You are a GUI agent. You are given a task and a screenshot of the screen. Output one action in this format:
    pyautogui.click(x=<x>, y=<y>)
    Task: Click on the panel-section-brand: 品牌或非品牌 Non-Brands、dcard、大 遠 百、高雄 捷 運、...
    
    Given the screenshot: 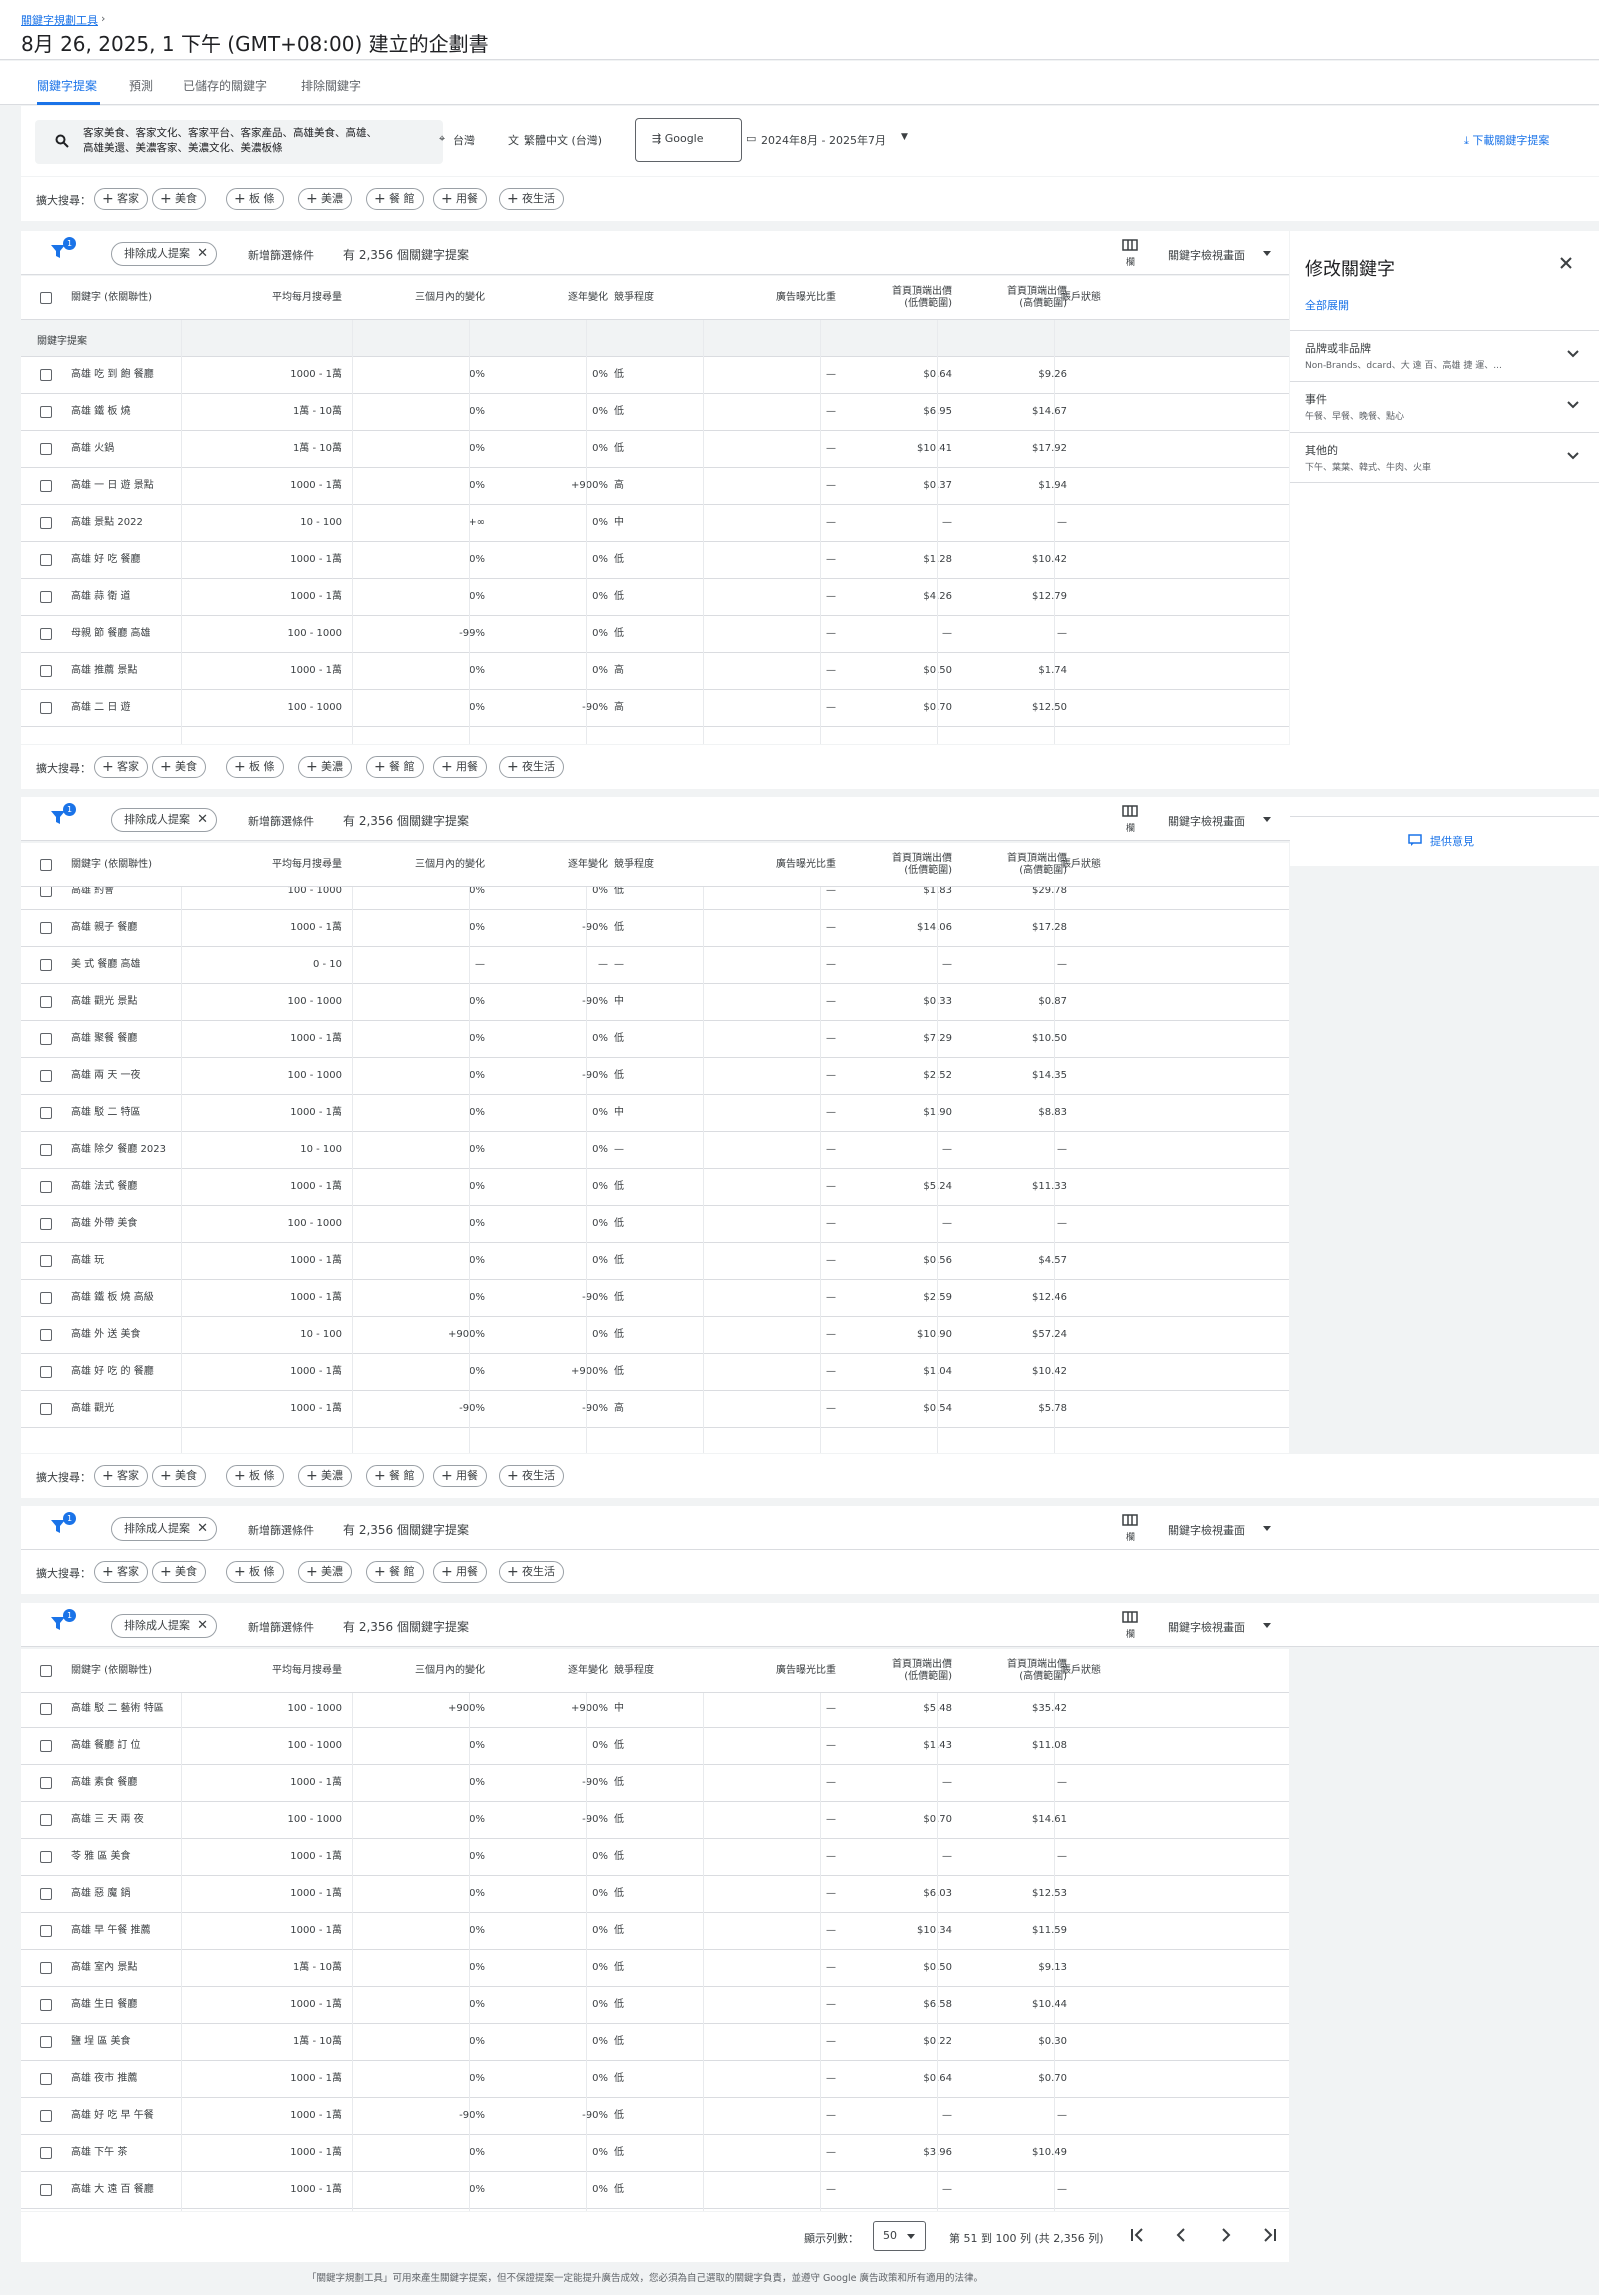 What is the action you would take?
    pyautogui.click(x=1444, y=355)
    